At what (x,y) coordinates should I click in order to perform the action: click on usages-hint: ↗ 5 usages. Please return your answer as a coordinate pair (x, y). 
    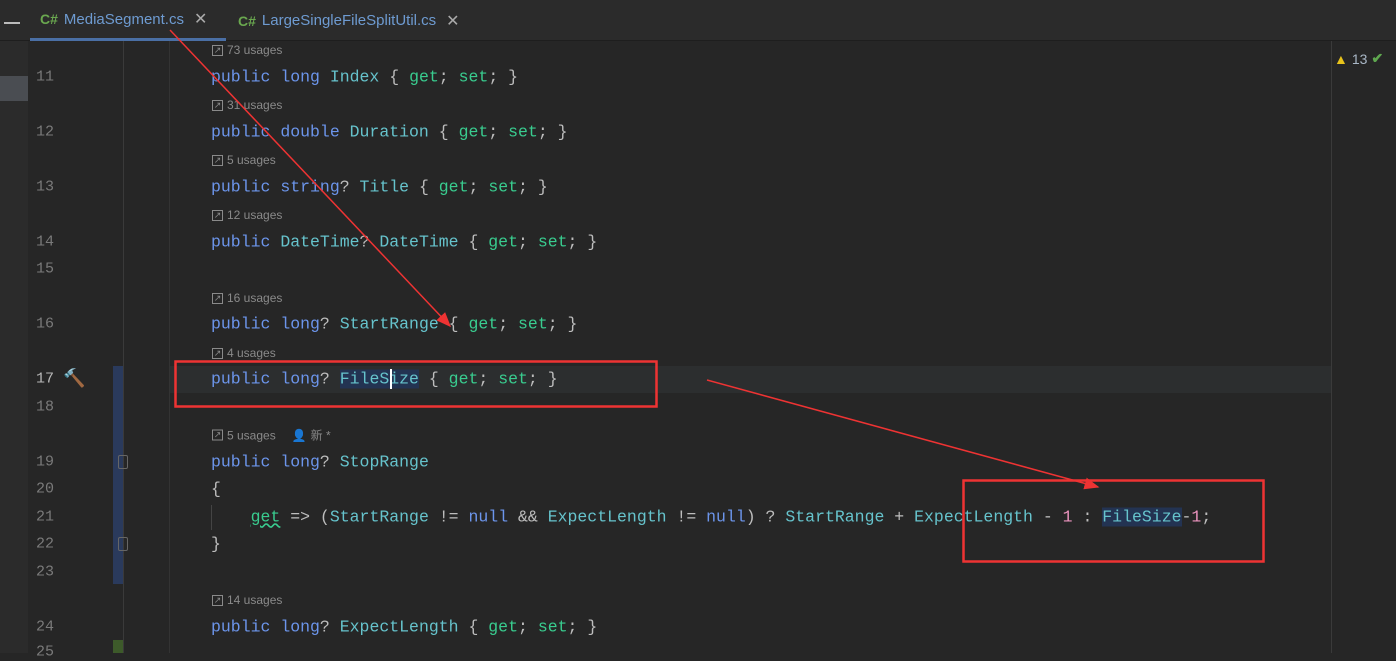
    Looking at the image, I should click on (244, 160).